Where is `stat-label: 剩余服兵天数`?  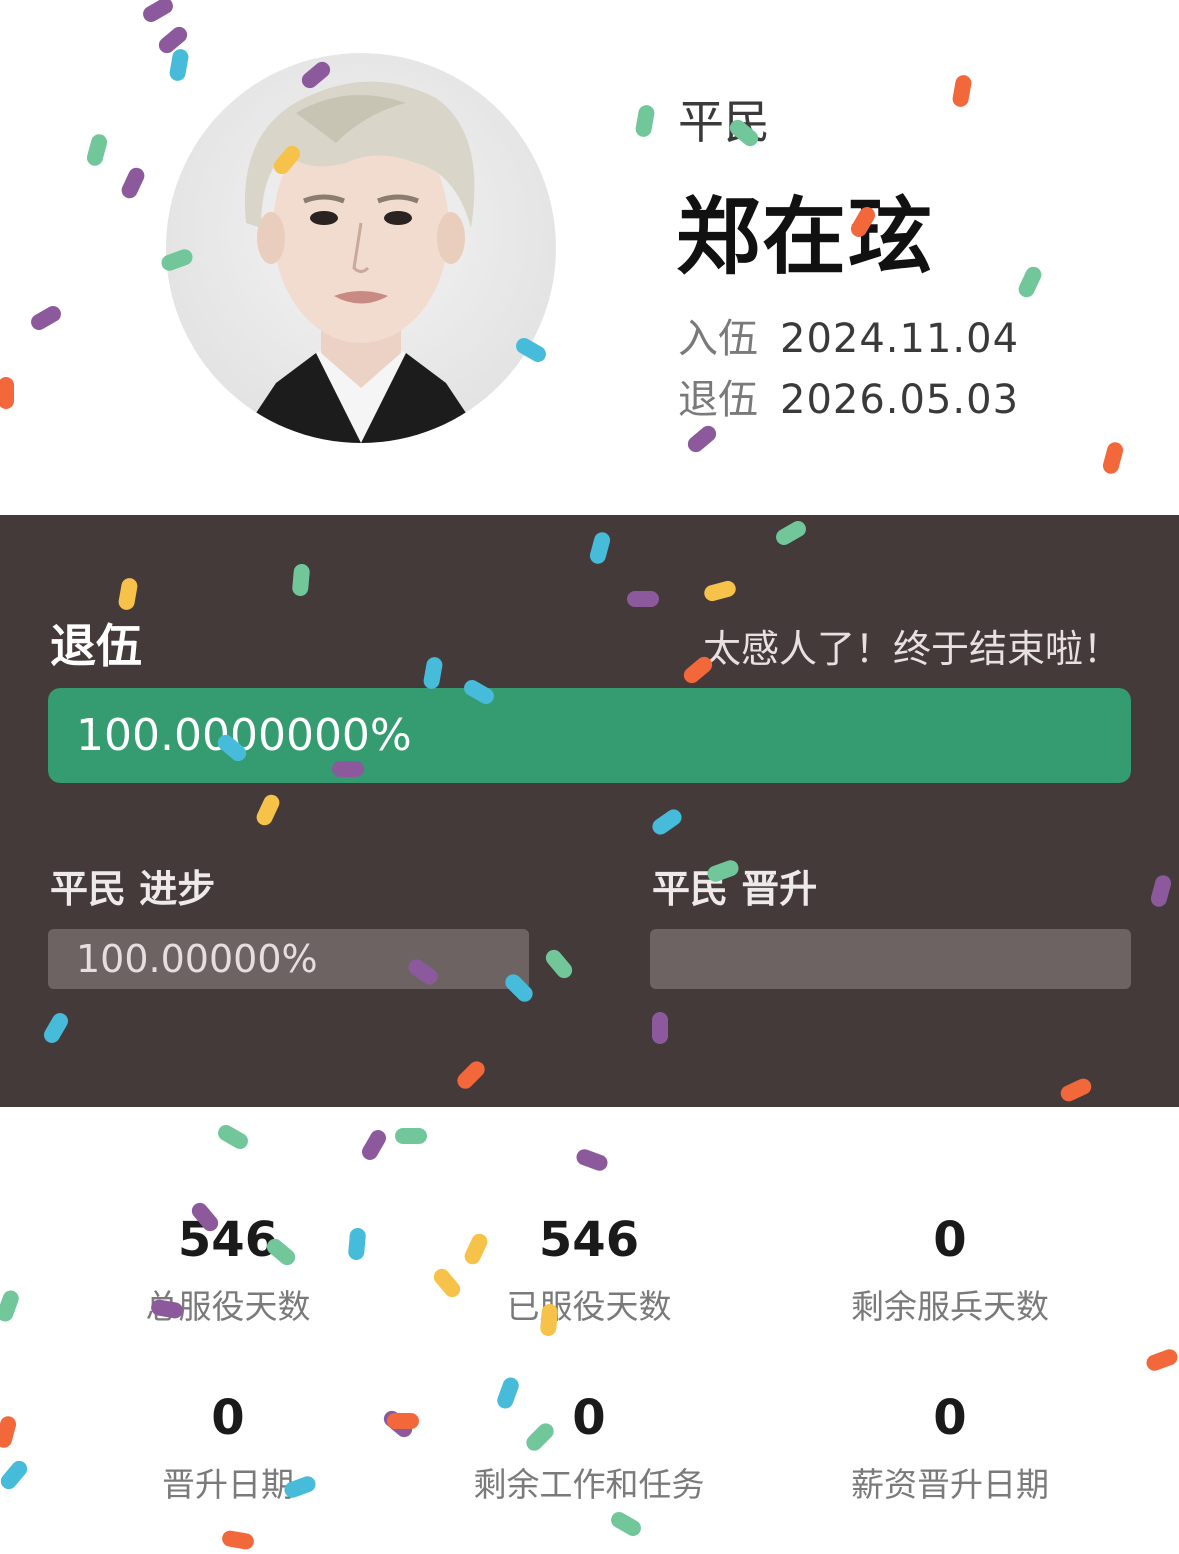
stat-label: 剩余服兵天数 is located at coordinates (950, 1306).